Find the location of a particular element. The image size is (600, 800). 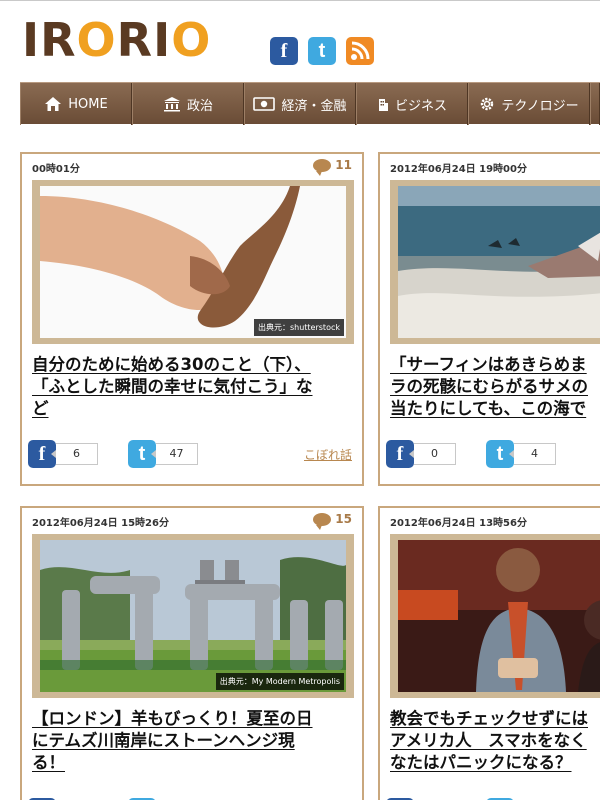

church-smartphone-image is located at coordinates (499, 616).